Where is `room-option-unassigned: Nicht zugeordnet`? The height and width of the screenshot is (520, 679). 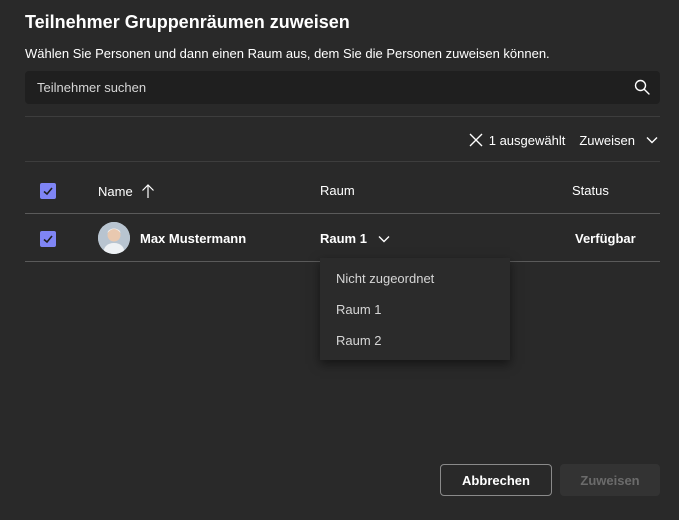 room-option-unassigned: Nicht zugeordnet is located at coordinates (385, 278).